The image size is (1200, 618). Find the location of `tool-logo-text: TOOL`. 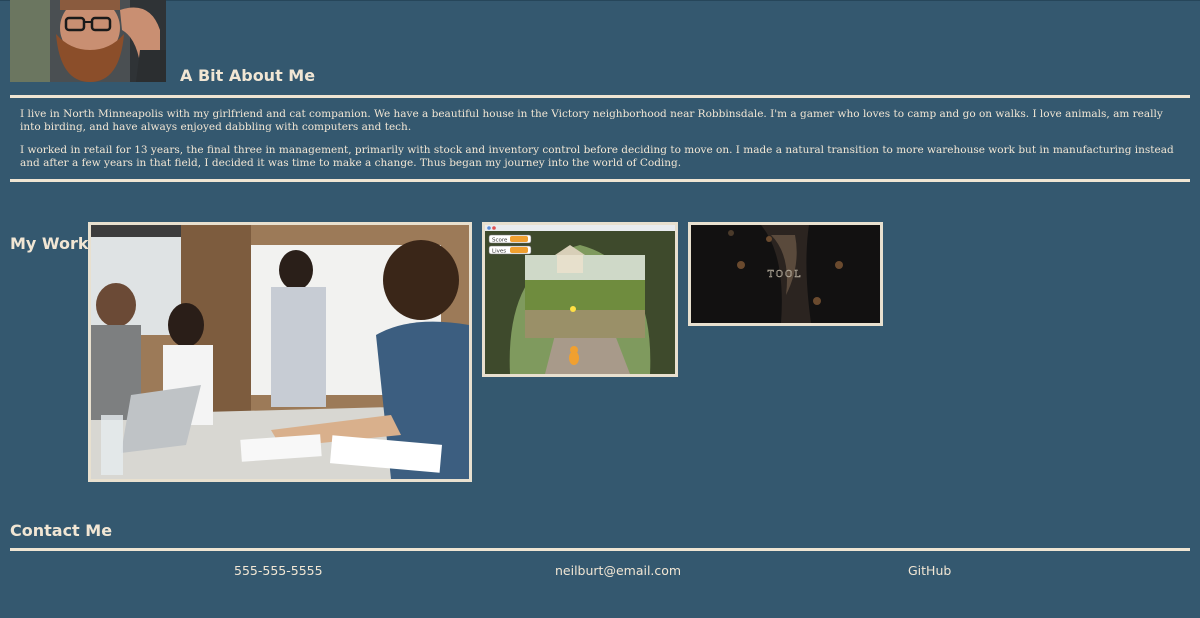

tool-logo-text: TOOL is located at coordinates (785, 275).